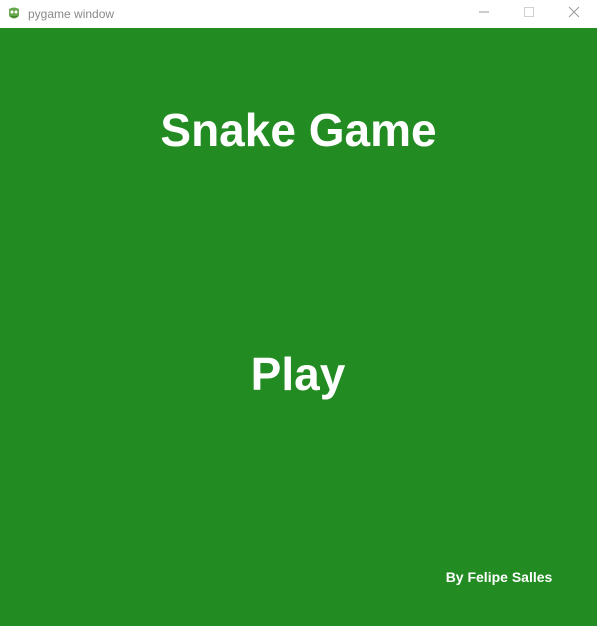  I want to click on close-icon, so click(574, 14).